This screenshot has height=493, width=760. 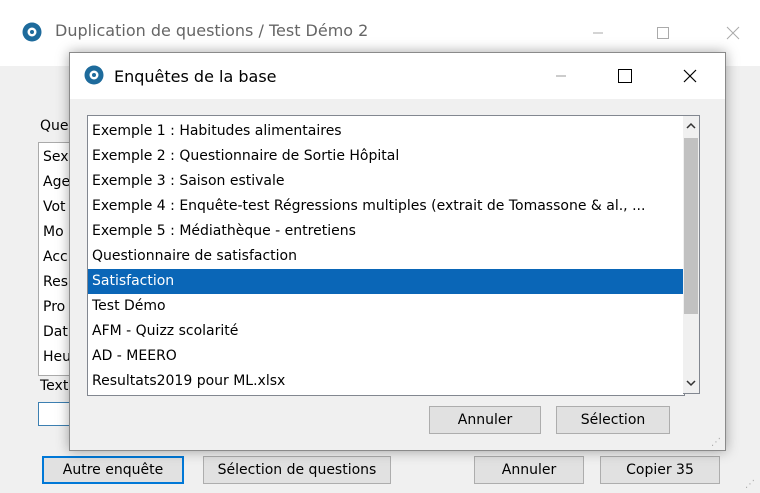 I want to click on list-item: AD - MEERO, so click(x=386, y=356).